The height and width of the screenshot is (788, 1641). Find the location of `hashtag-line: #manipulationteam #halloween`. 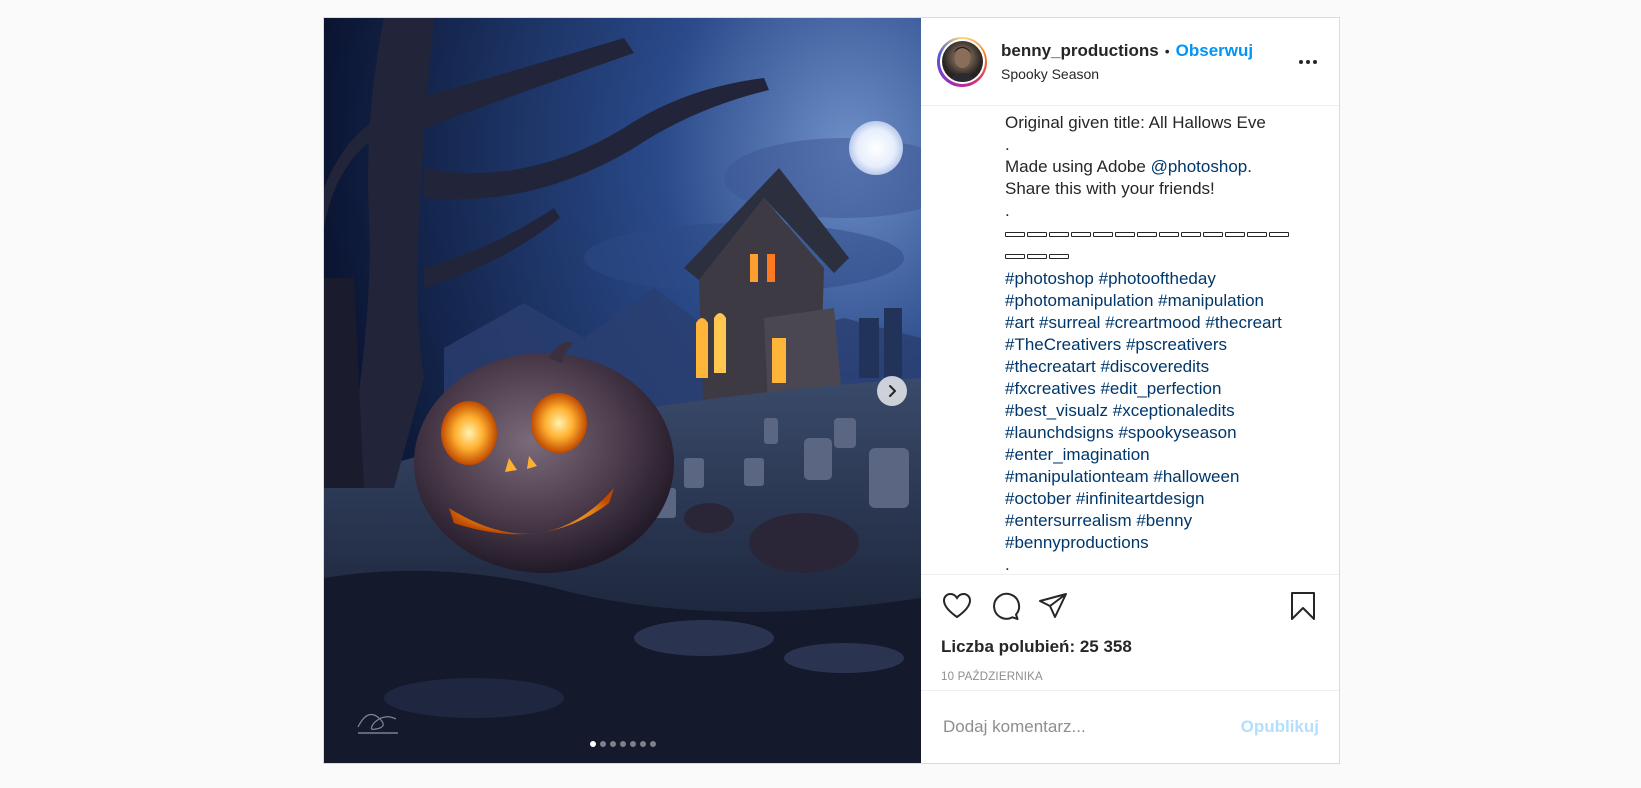

hashtag-line: #manipulationteam #halloween is located at coordinates (1162, 477).